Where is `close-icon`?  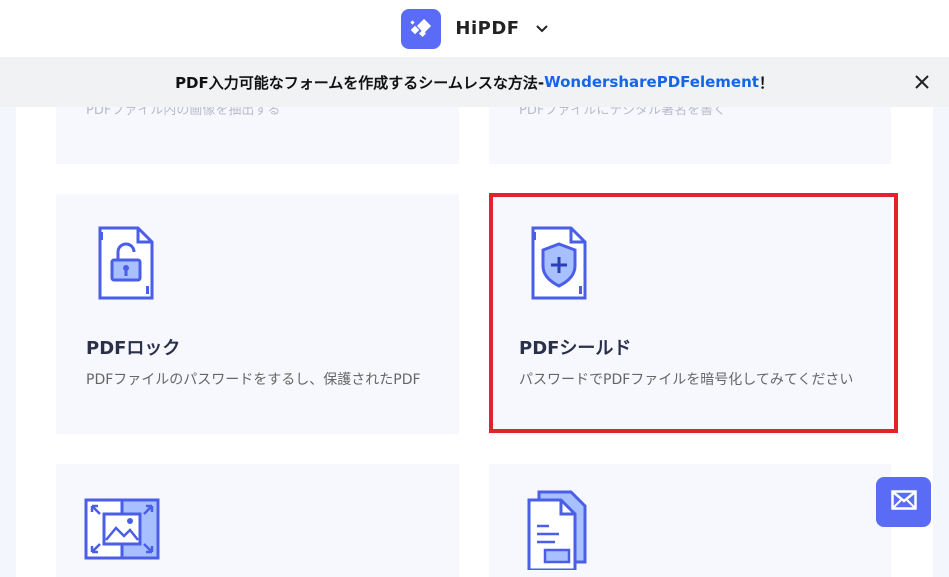
close-icon is located at coordinates (922, 82).